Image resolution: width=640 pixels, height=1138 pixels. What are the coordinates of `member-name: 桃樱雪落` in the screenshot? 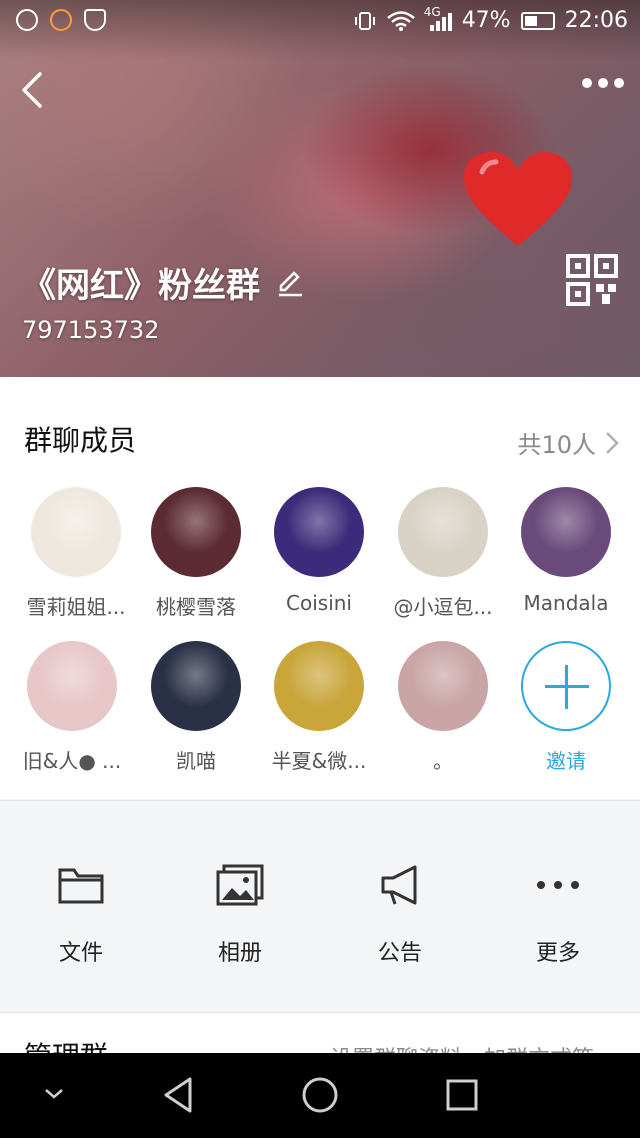 It's located at (196, 607).